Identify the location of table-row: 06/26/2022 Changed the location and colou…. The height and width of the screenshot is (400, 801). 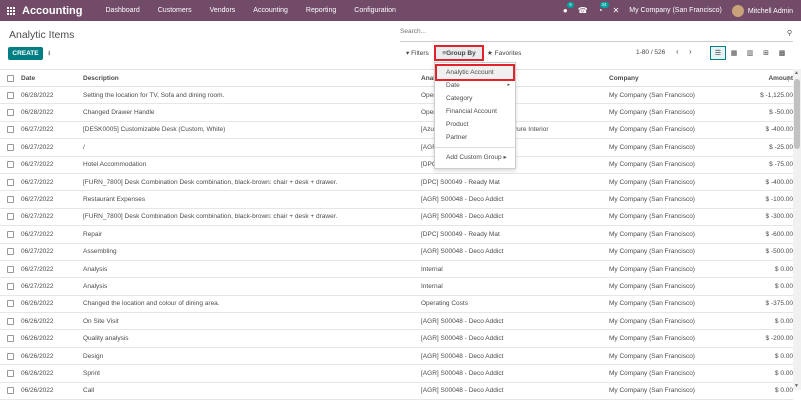
(396, 305).